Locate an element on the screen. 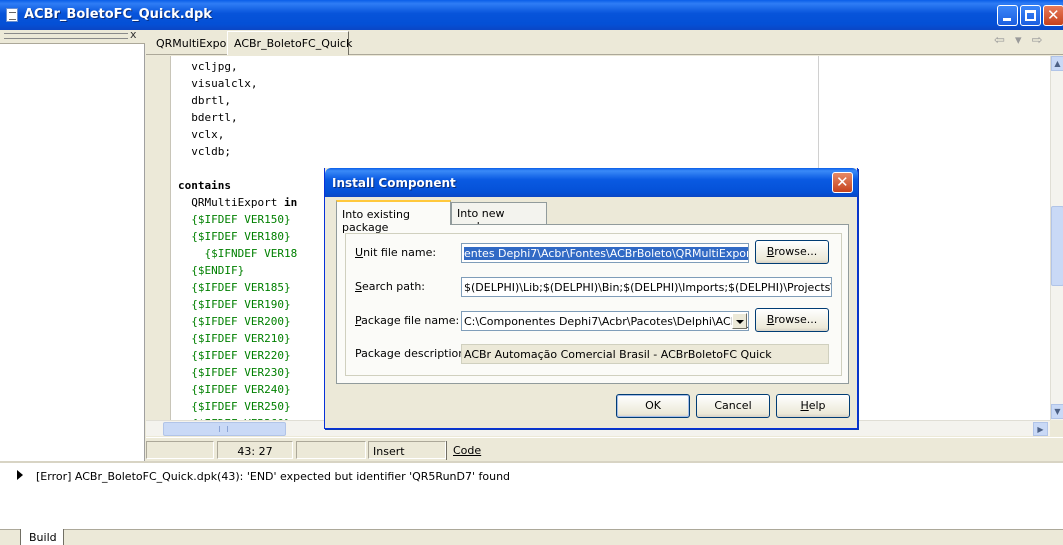  tab-acbr-boletofc-quick: ACBr_BoletoFC_Quick is located at coordinates (289, 43).